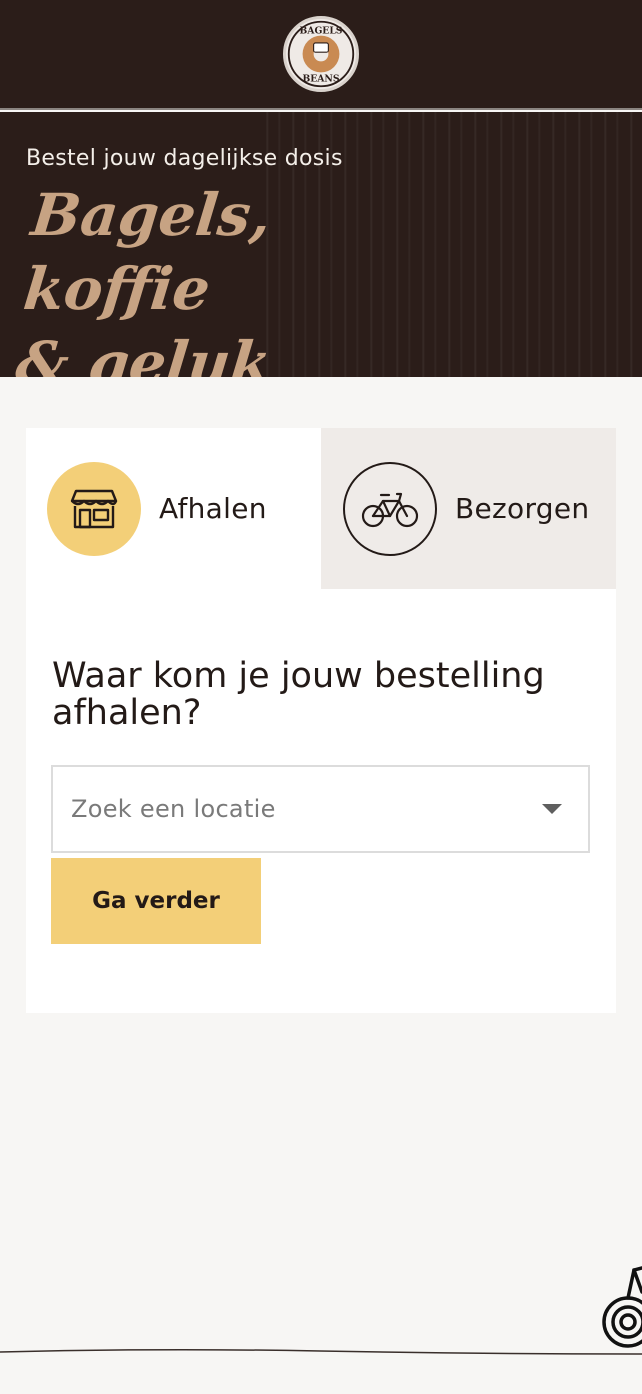 This screenshot has height=1394, width=642. Describe the element at coordinates (156, 901) in the screenshot. I see `continue-button: Ga verder` at that location.